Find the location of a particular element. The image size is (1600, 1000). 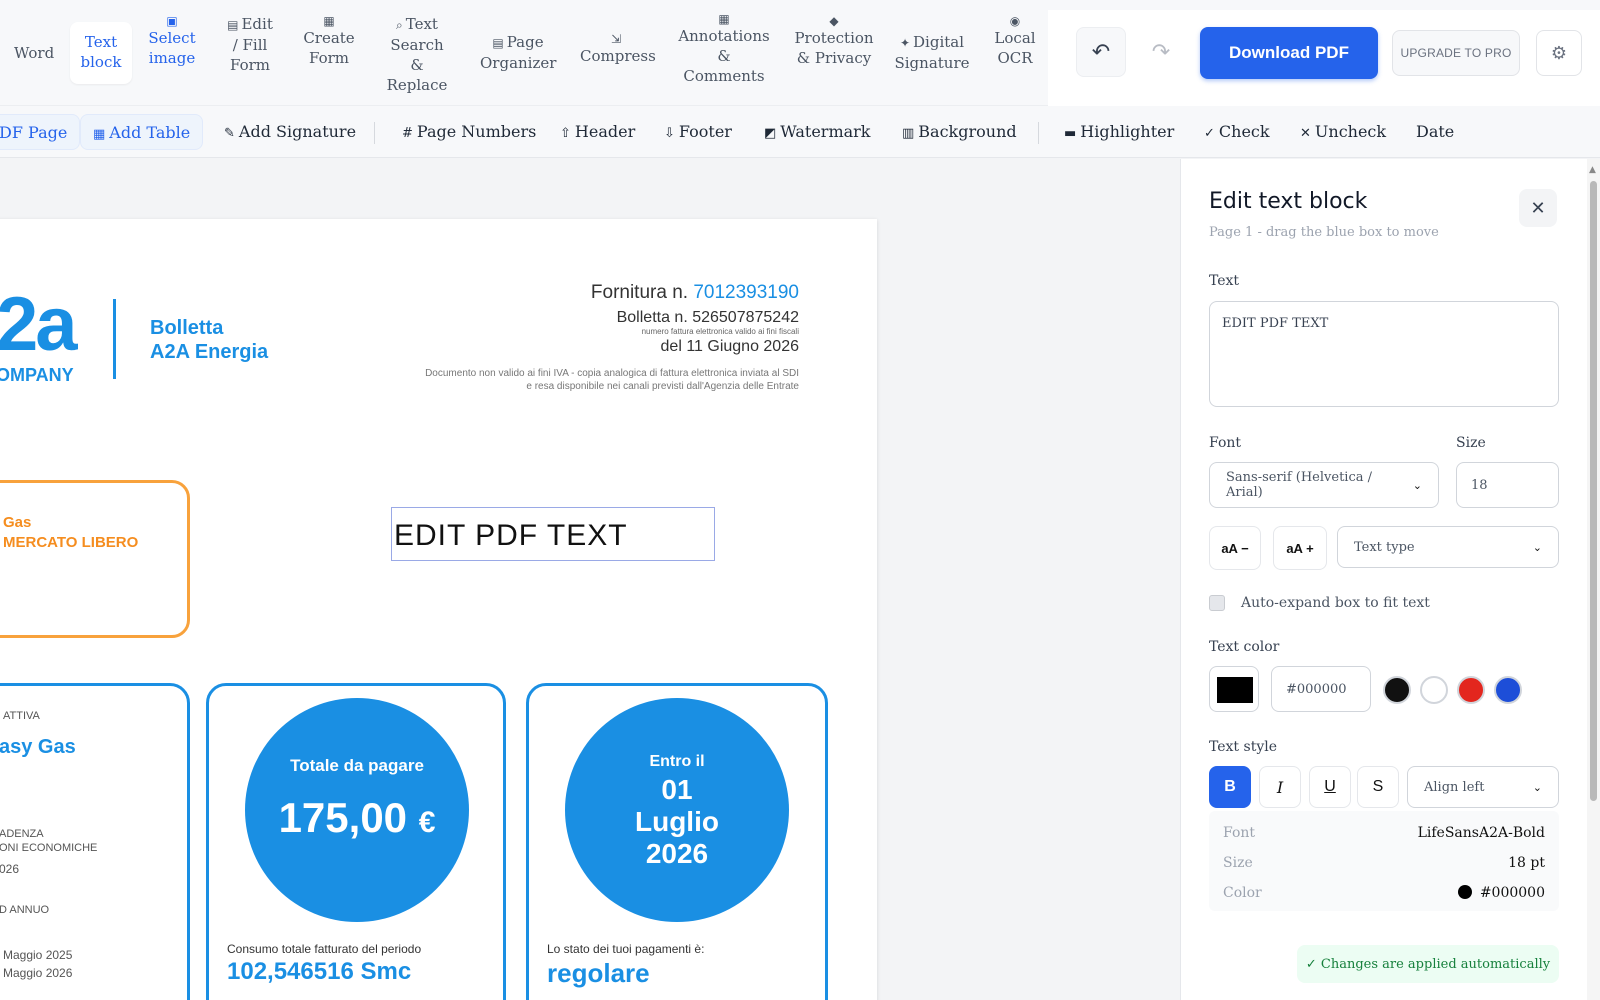

bill-number: Bolletta n. 526507875242 is located at coordinates (707, 317).